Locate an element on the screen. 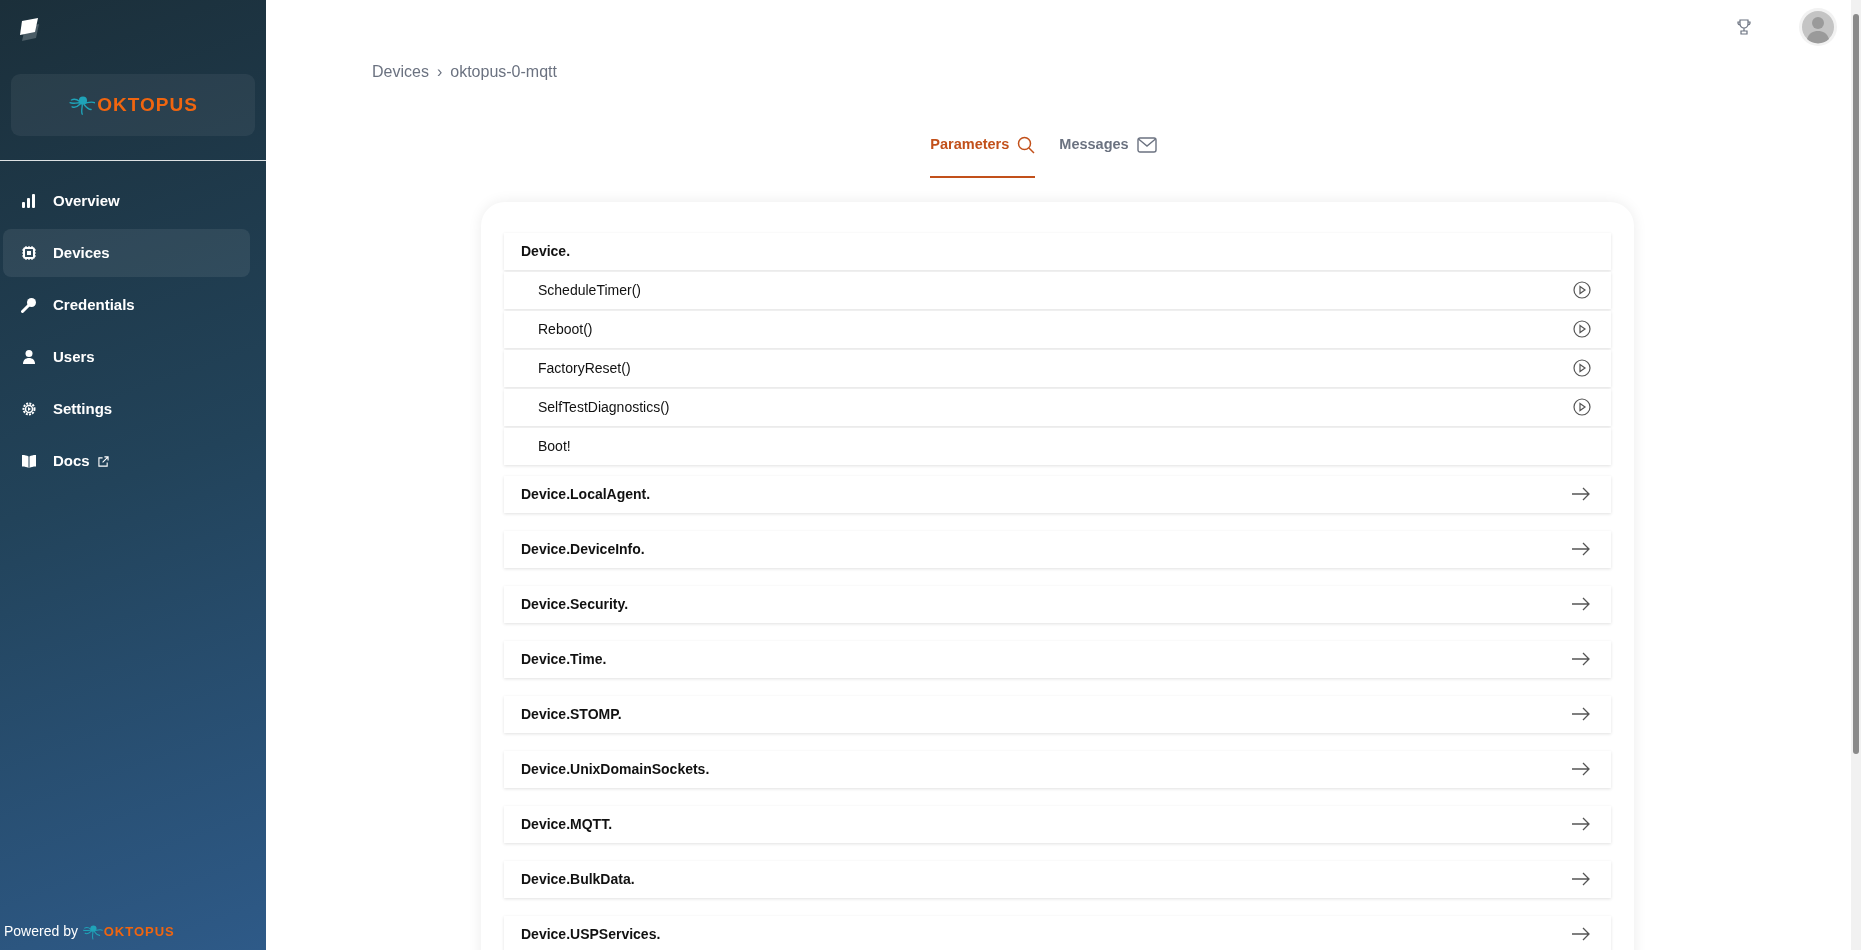  sidebar-item: Settings is located at coordinates (126, 409).